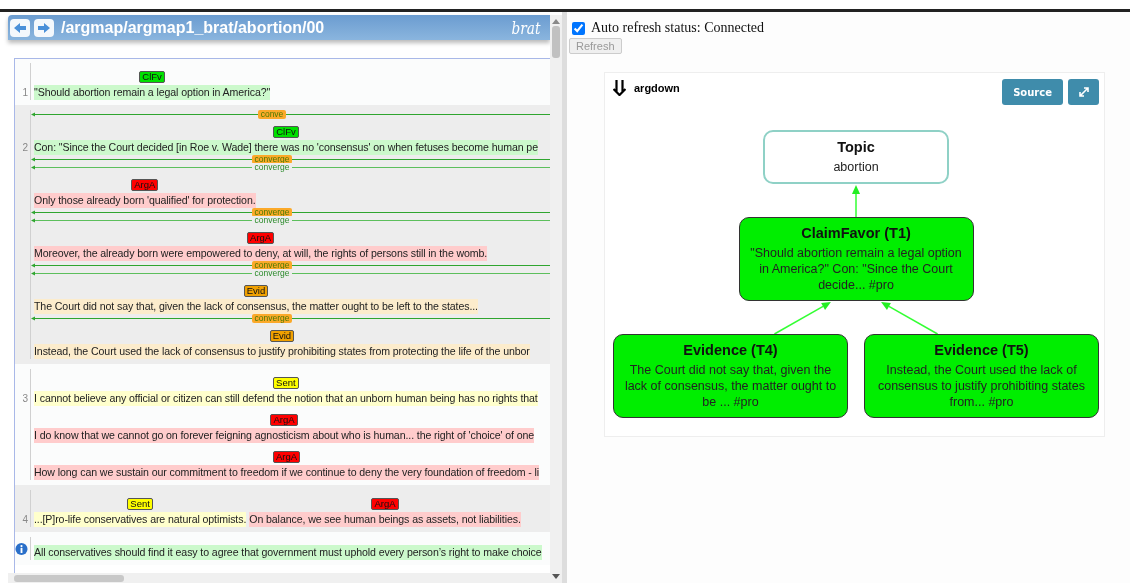 Image resolution: width=1130 pixels, height=583 pixels. What do you see at coordinates (619, 88) in the screenshot?
I see `double-down-arrow-icon` at bounding box center [619, 88].